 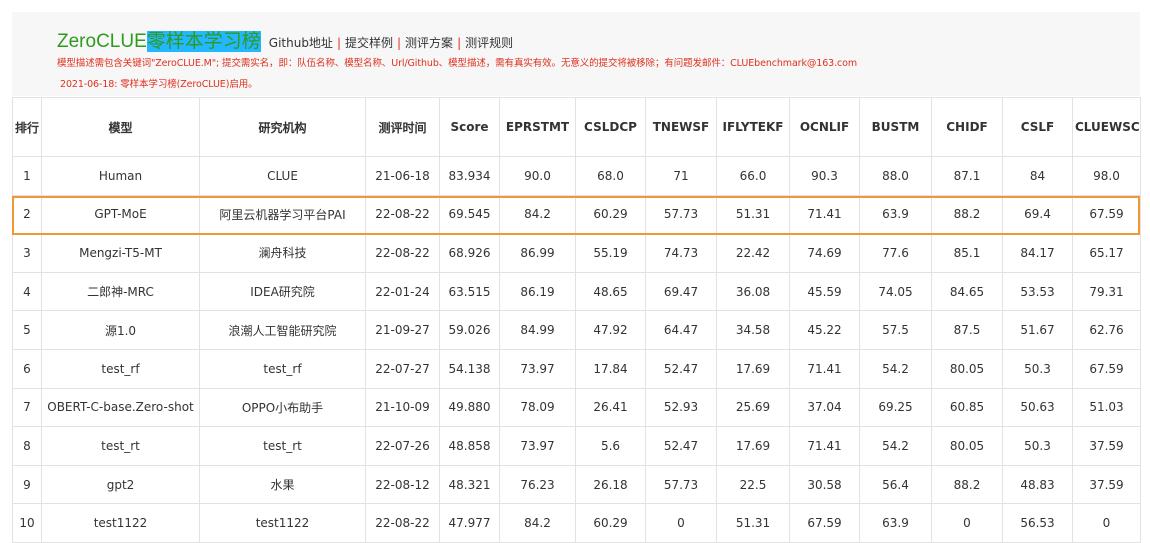 I want to click on organization-cell: 阿里云机器学习平台PAI, so click(x=282, y=214).